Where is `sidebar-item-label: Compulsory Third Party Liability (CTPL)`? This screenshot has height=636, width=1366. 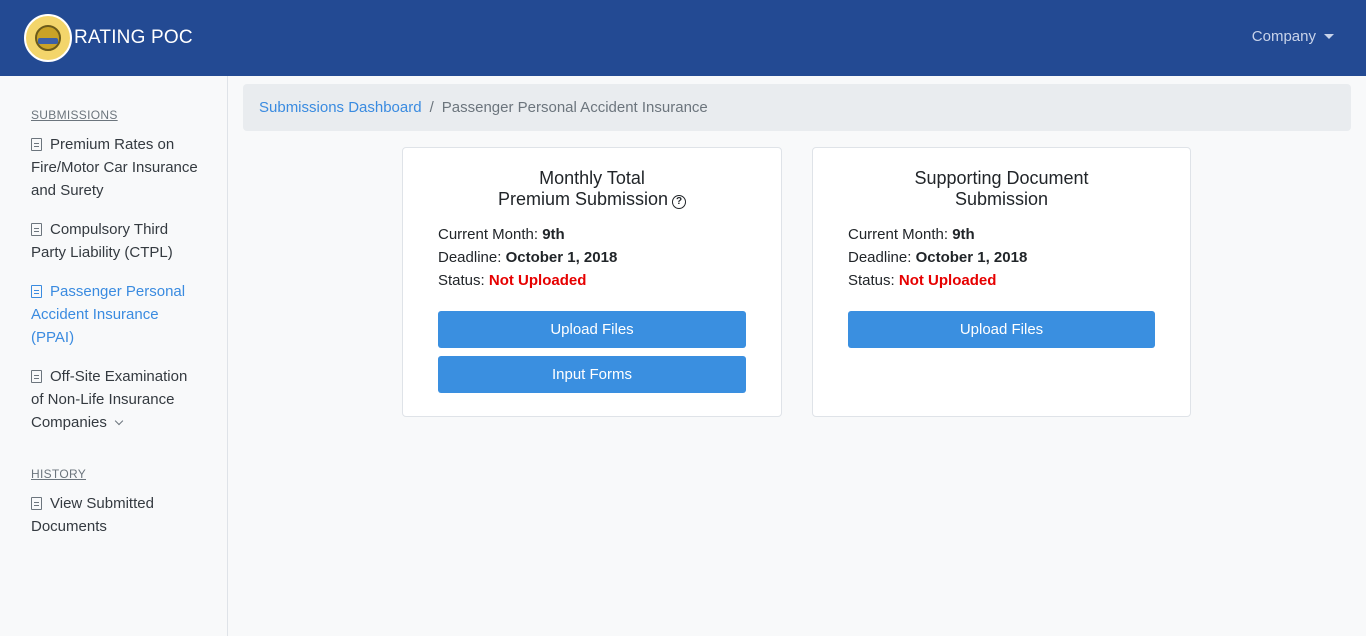 sidebar-item-label: Compulsory Third Party Liability (CTPL) is located at coordinates (102, 241).